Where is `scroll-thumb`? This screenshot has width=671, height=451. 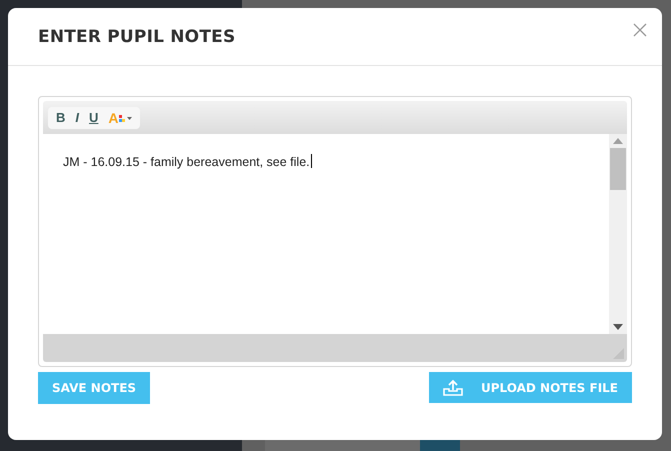 scroll-thumb is located at coordinates (618, 169).